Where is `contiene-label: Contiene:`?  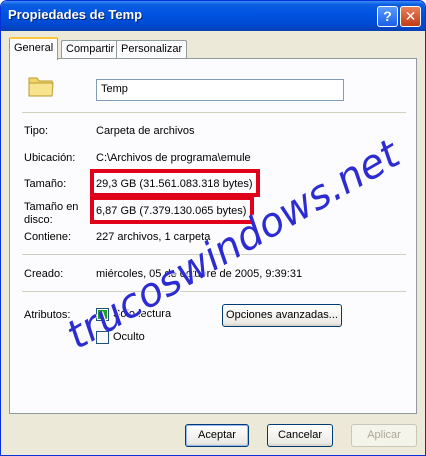 contiene-label: Contiene: is located at coordinates (48, 237).